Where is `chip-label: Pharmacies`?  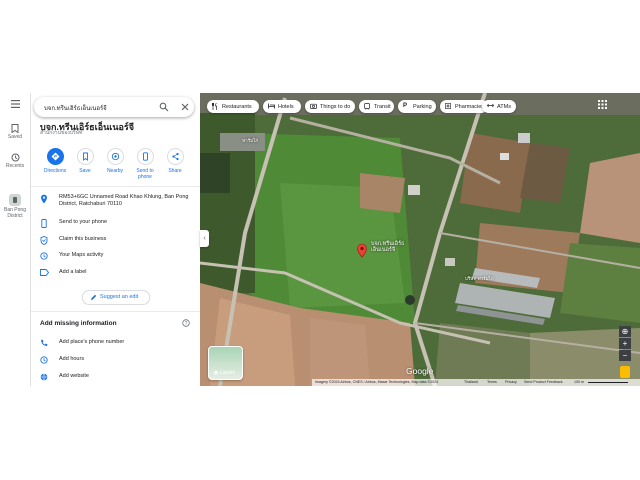
chip-label: Pharmacies is located at coordinates (470, 106).